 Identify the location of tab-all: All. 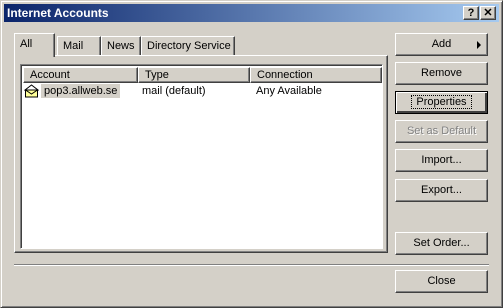
(34, 45).